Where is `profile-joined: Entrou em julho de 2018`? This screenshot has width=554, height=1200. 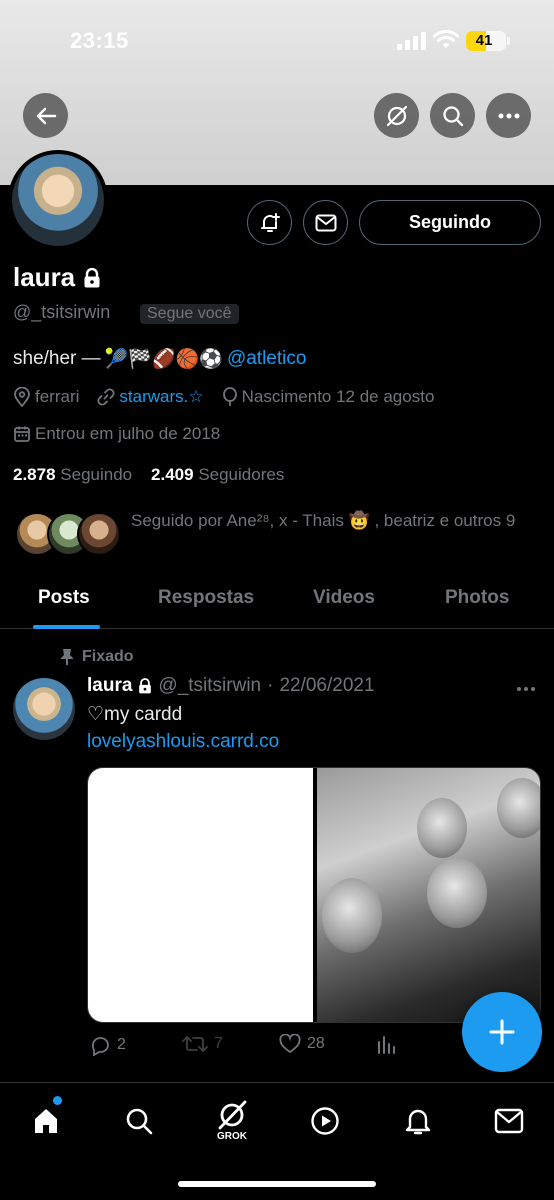
profile-joined: Entrou em julho de 2018 is located at coordinates (128, 433).